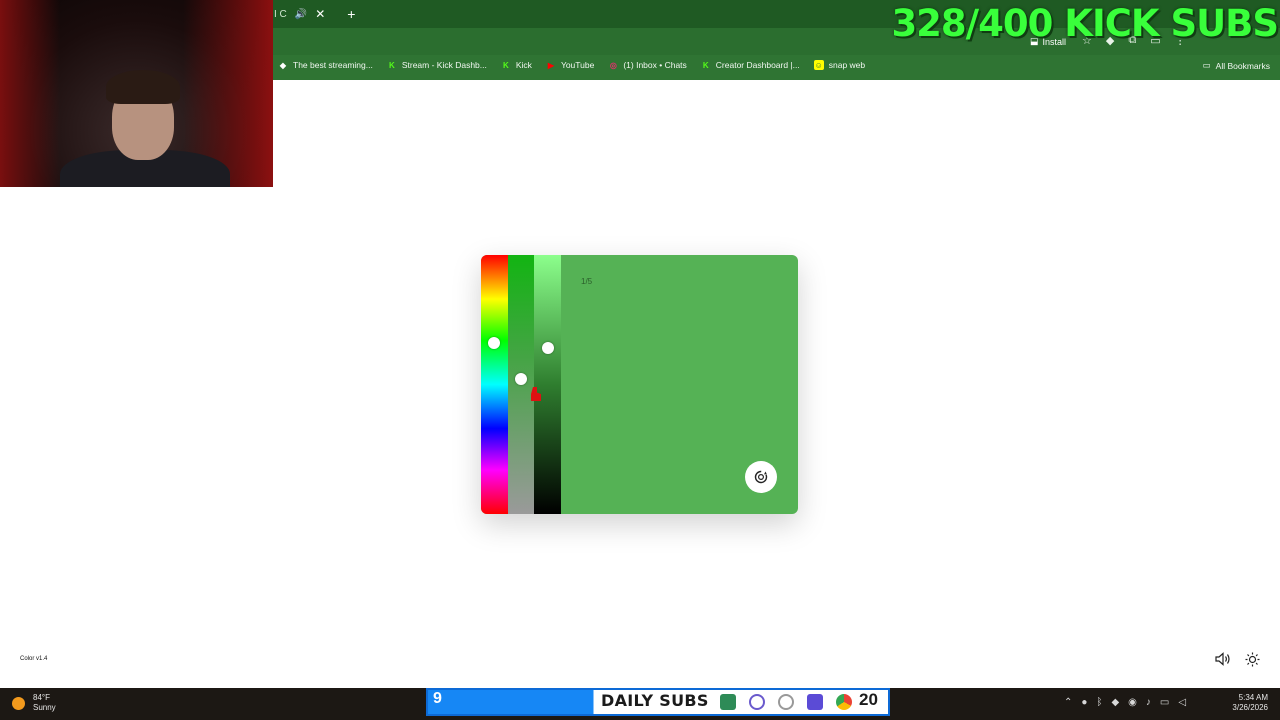 Image resolution: width=1280 pixels, height=720 pixels. I want to click on weather-condition: Sunny, so click(44, 707).